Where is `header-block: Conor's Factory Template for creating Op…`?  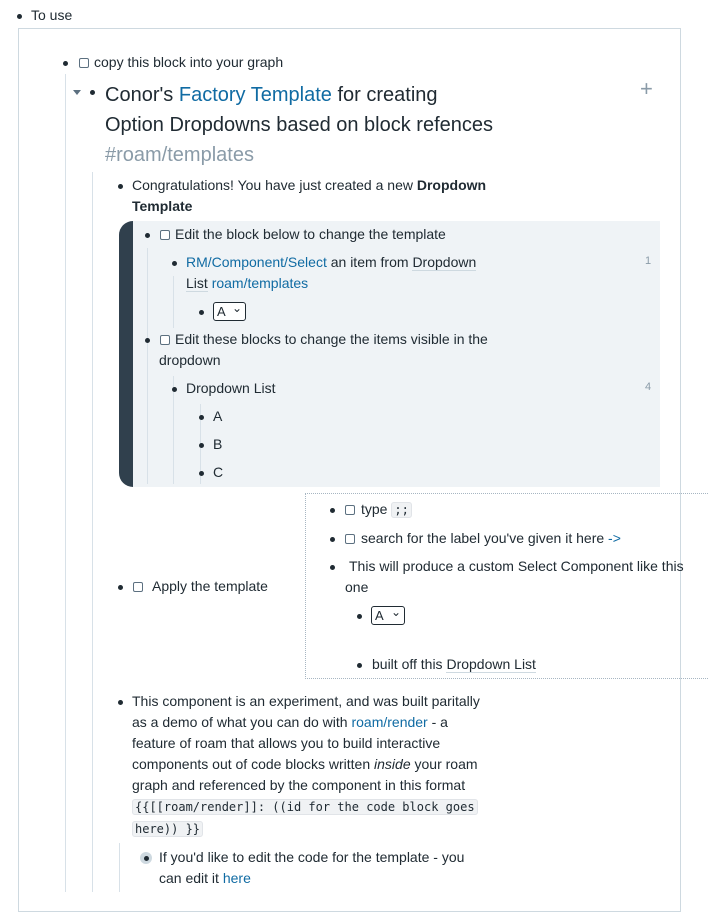 header-block: Conor's Factory Template for creating Op… is located at coordinates (325, 125).